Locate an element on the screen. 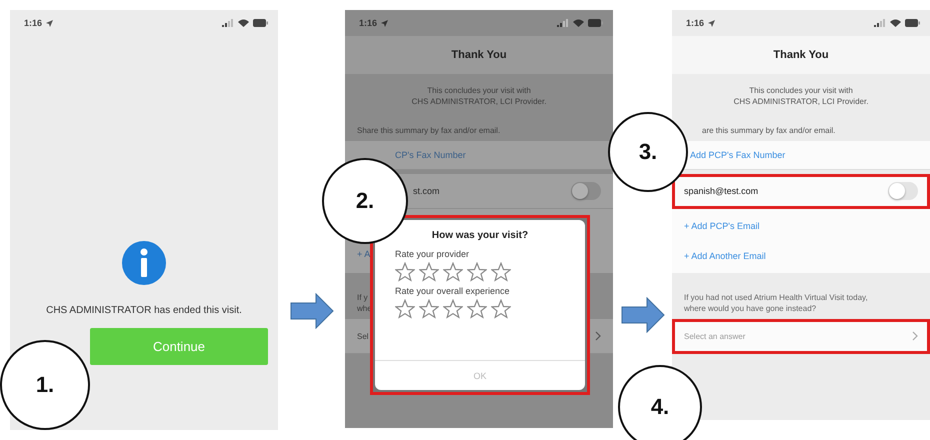 The width and height of the screenshot is (930, 440). add-email-link: + Add PCP's Email is located at coordinates (801, 226).